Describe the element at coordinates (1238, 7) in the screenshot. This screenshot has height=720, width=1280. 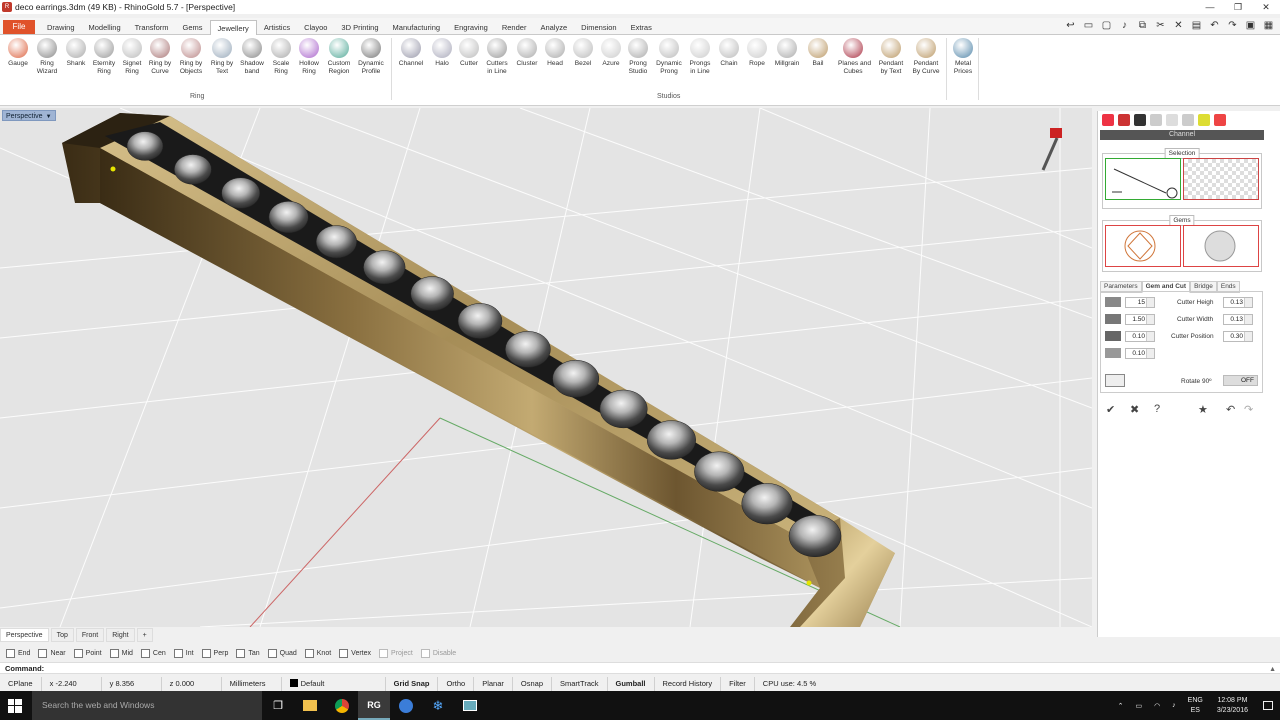
I see `restore-button: ❐` at that location.